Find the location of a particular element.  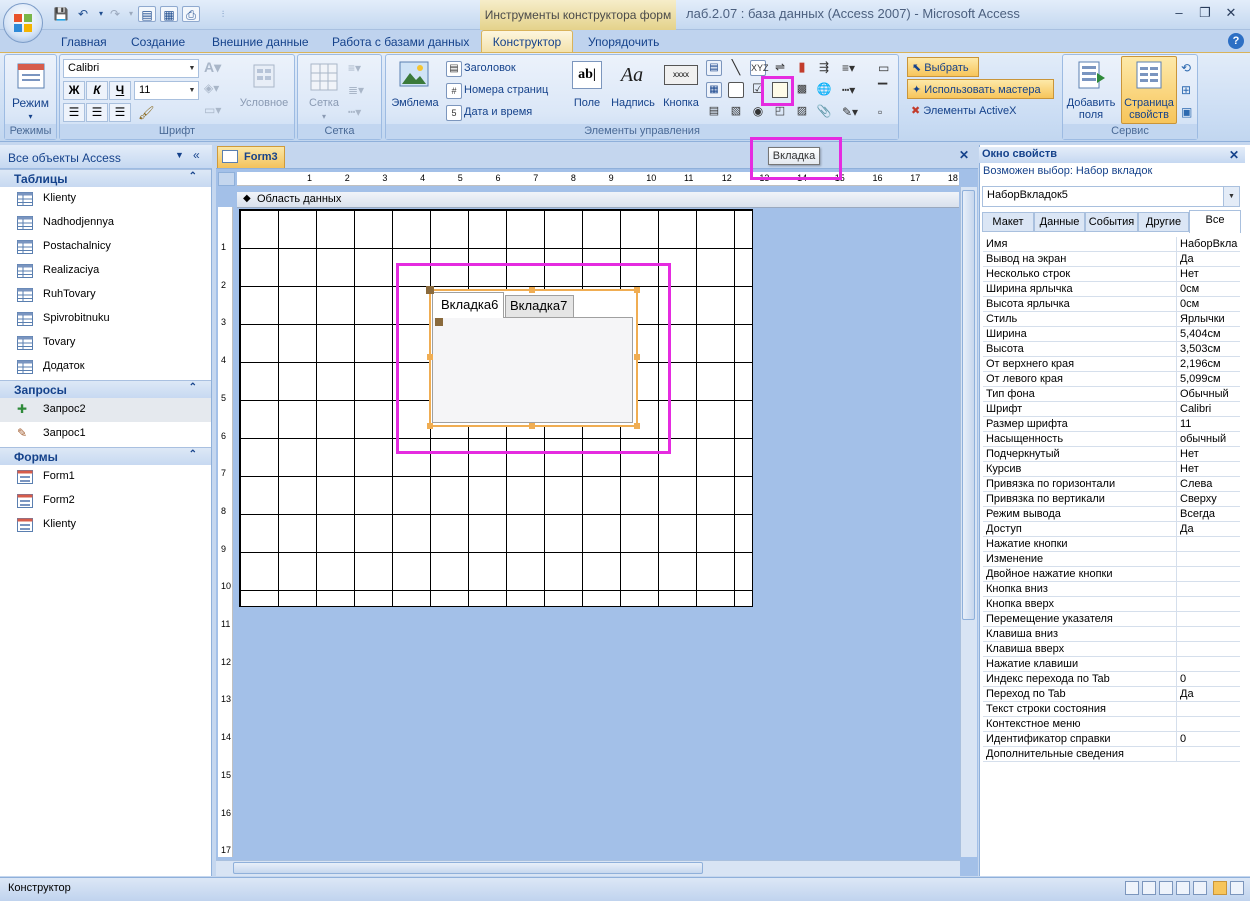

add-fields-label: Добавить поля is located at coordinates (1091, 109).